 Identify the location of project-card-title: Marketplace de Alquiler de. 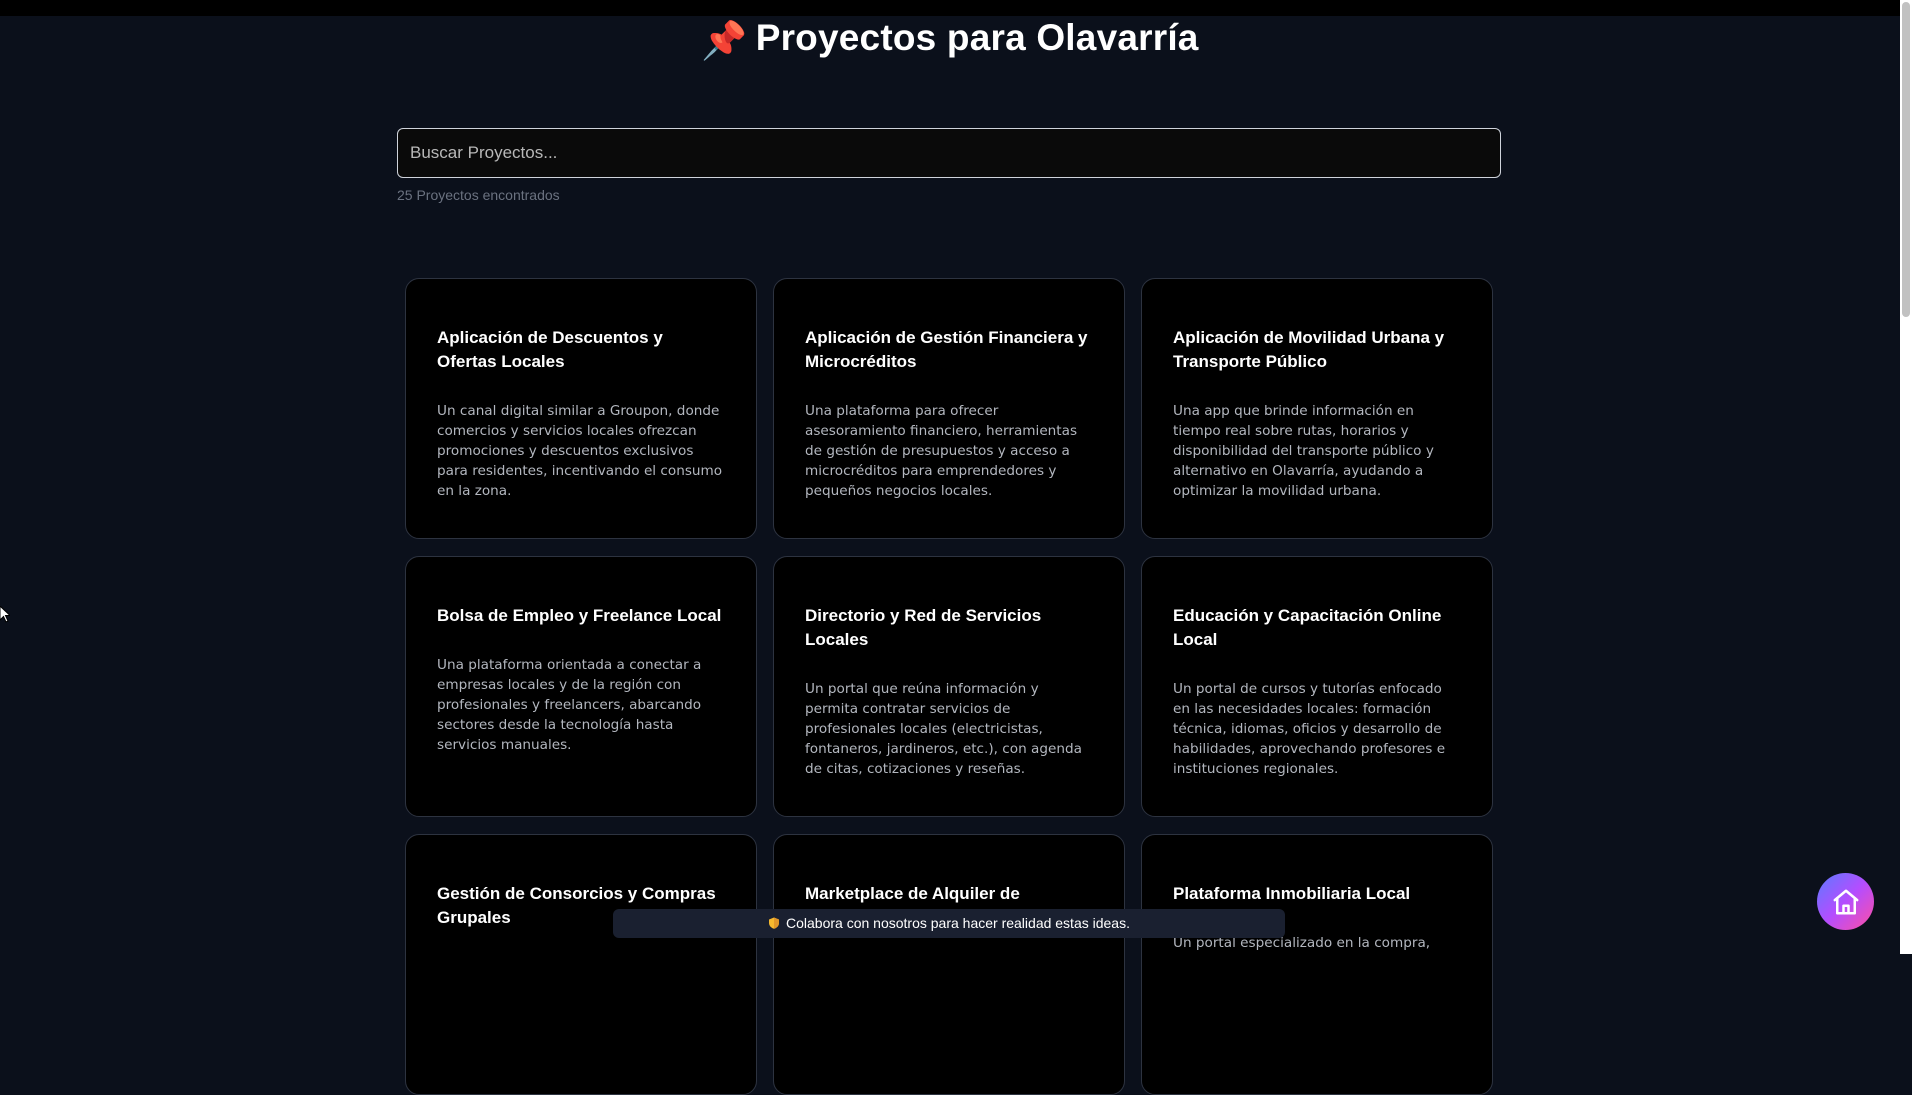
(912, 893).